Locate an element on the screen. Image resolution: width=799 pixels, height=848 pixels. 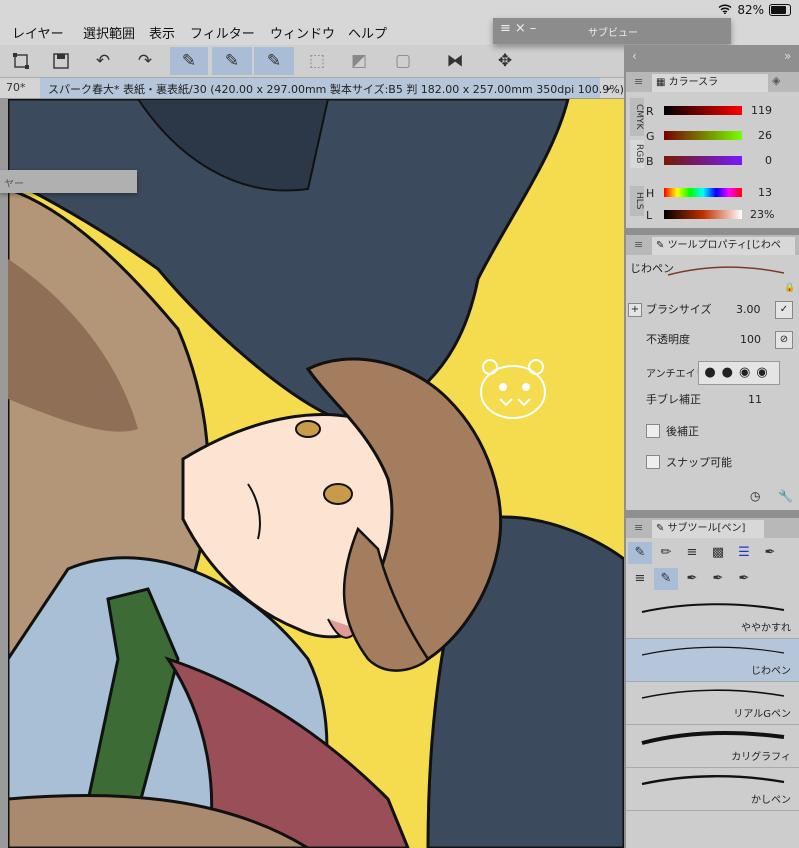
tool-property-tab: ✎ ツールプロパティ[じわペ is located at coordinates (723, 246).